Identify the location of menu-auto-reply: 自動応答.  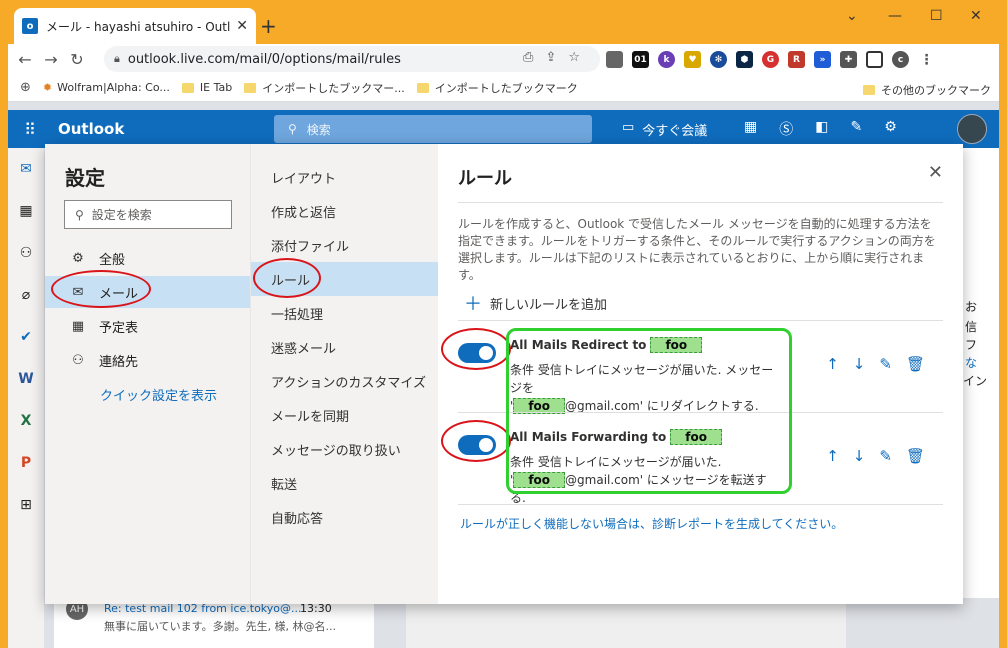
(345, 517).